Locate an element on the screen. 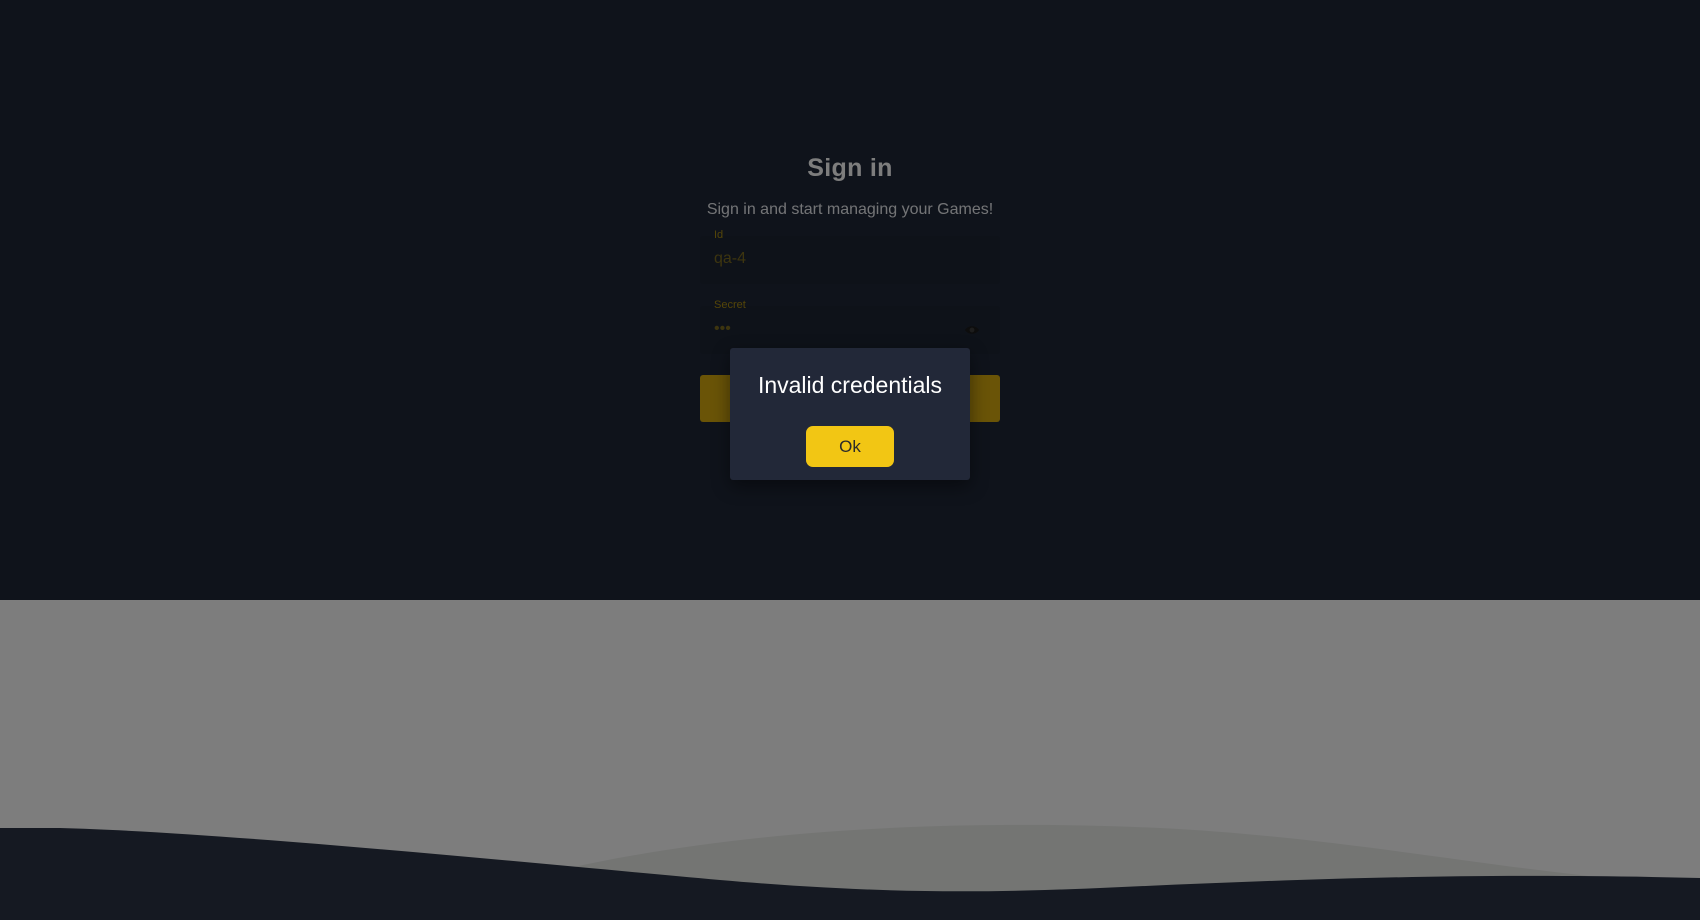 Image resolution: width=1700 pixels, height=920 pixels. error-dialog: Invalid credentials Ok is located at coordinates (850, 414).